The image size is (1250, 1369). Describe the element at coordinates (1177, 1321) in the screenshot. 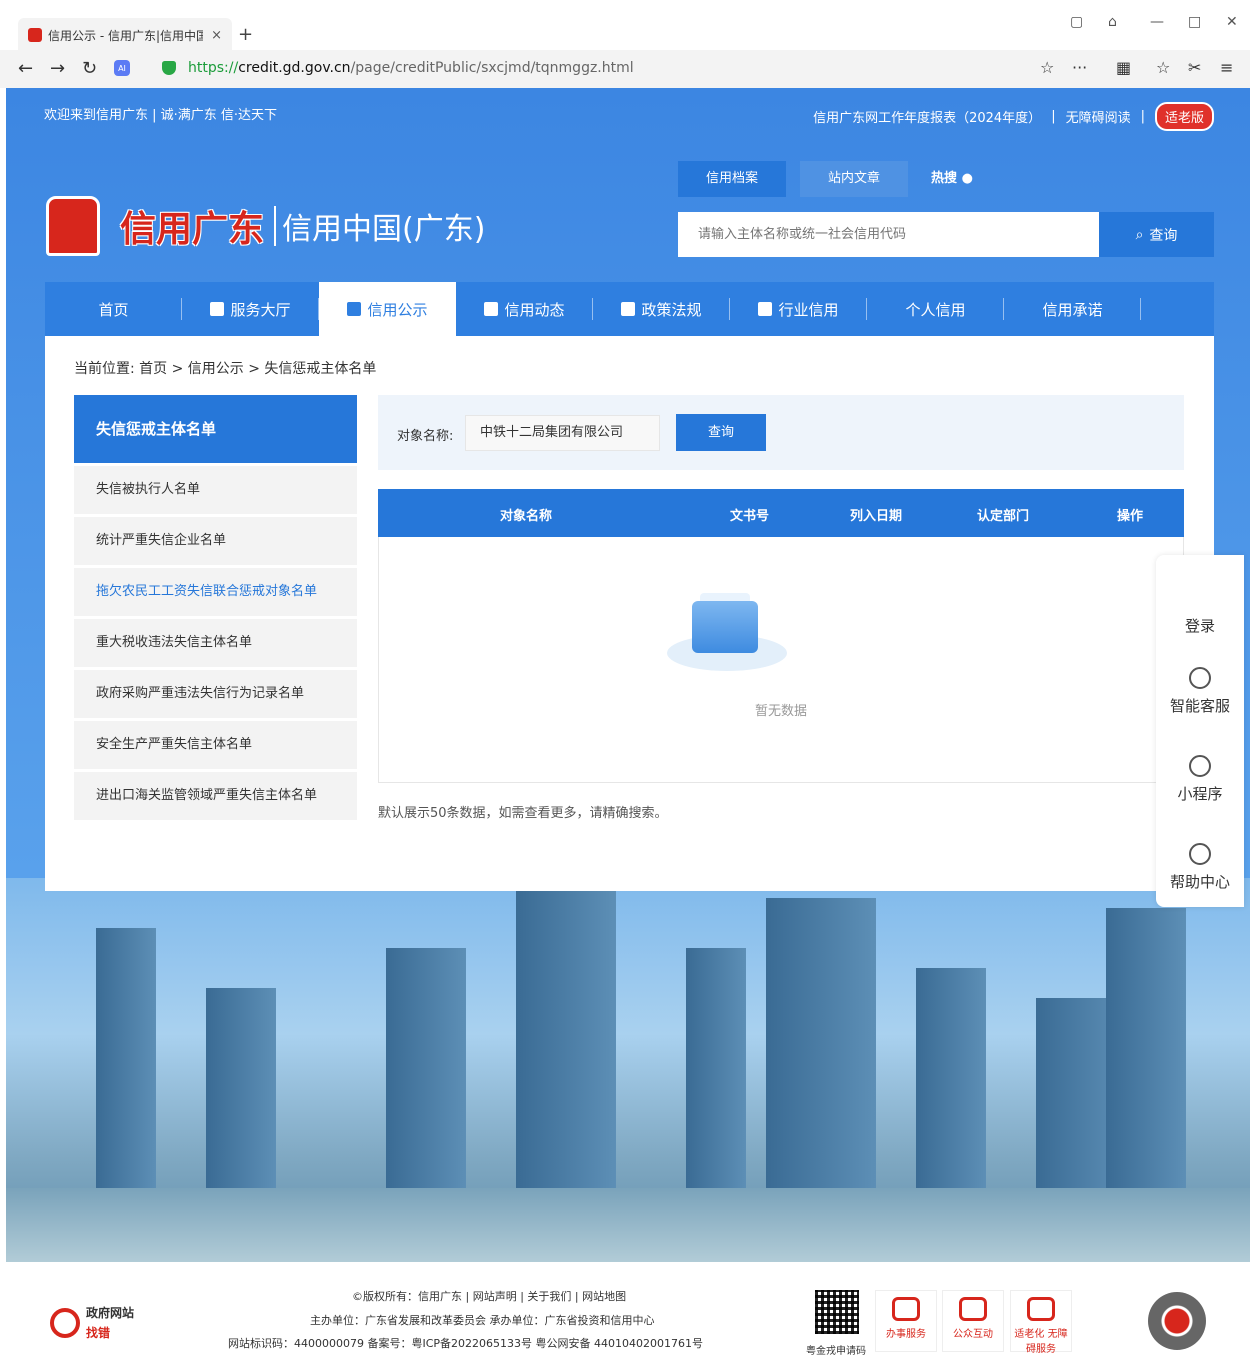

I see `mini-program-qr-icon` at that location.